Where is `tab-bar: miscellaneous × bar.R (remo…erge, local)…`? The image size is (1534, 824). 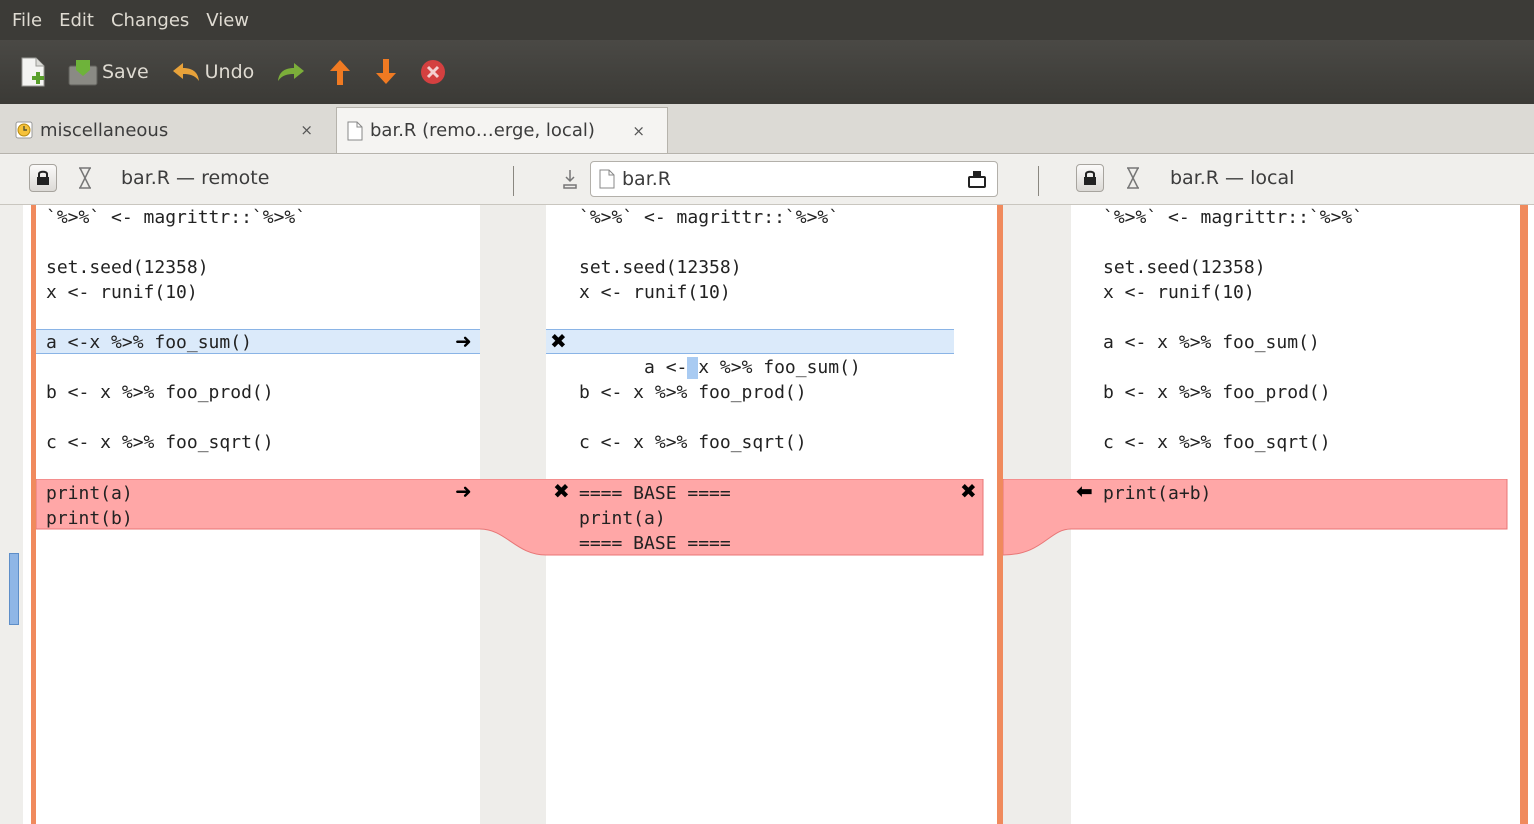
tab-bar: miscellaneous × bar.R (remo…erge, local)… is located at coordinates (767, 129).